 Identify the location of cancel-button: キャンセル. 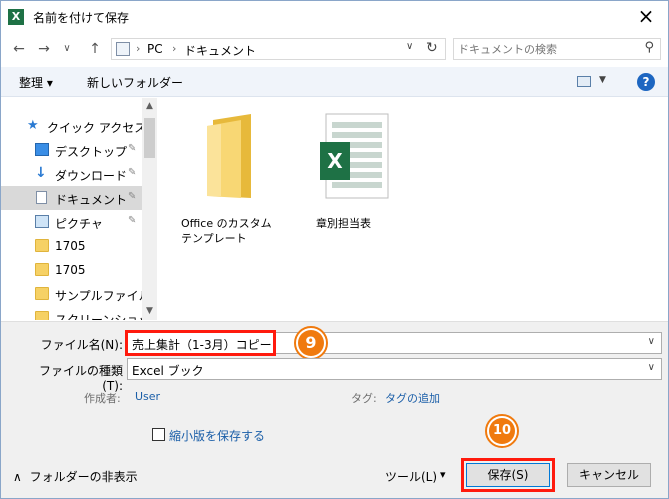
(609, 475).